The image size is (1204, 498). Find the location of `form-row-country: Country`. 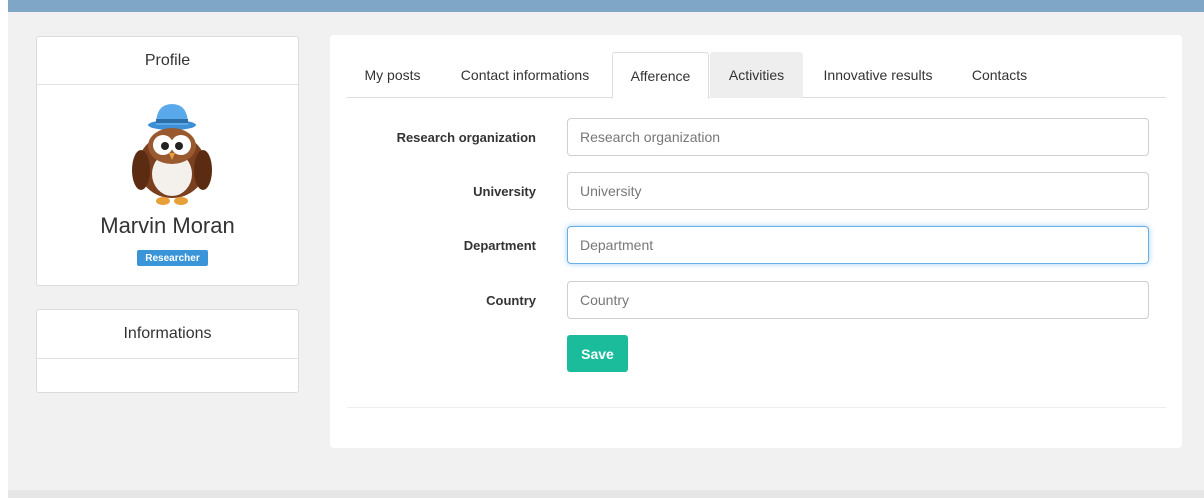

form-row-country: Country is located at coordinates (756, 300).